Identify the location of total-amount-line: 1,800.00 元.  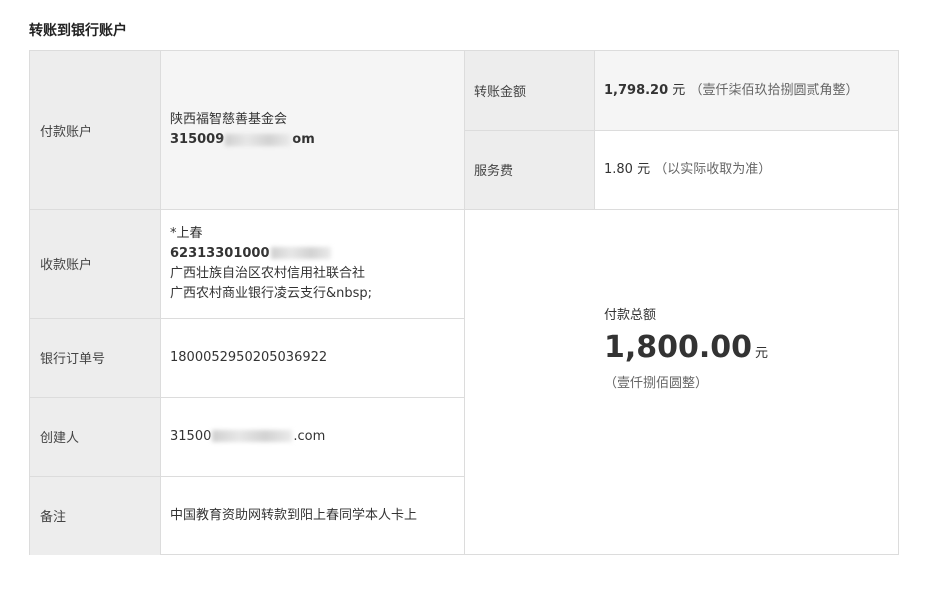
(686, 351).